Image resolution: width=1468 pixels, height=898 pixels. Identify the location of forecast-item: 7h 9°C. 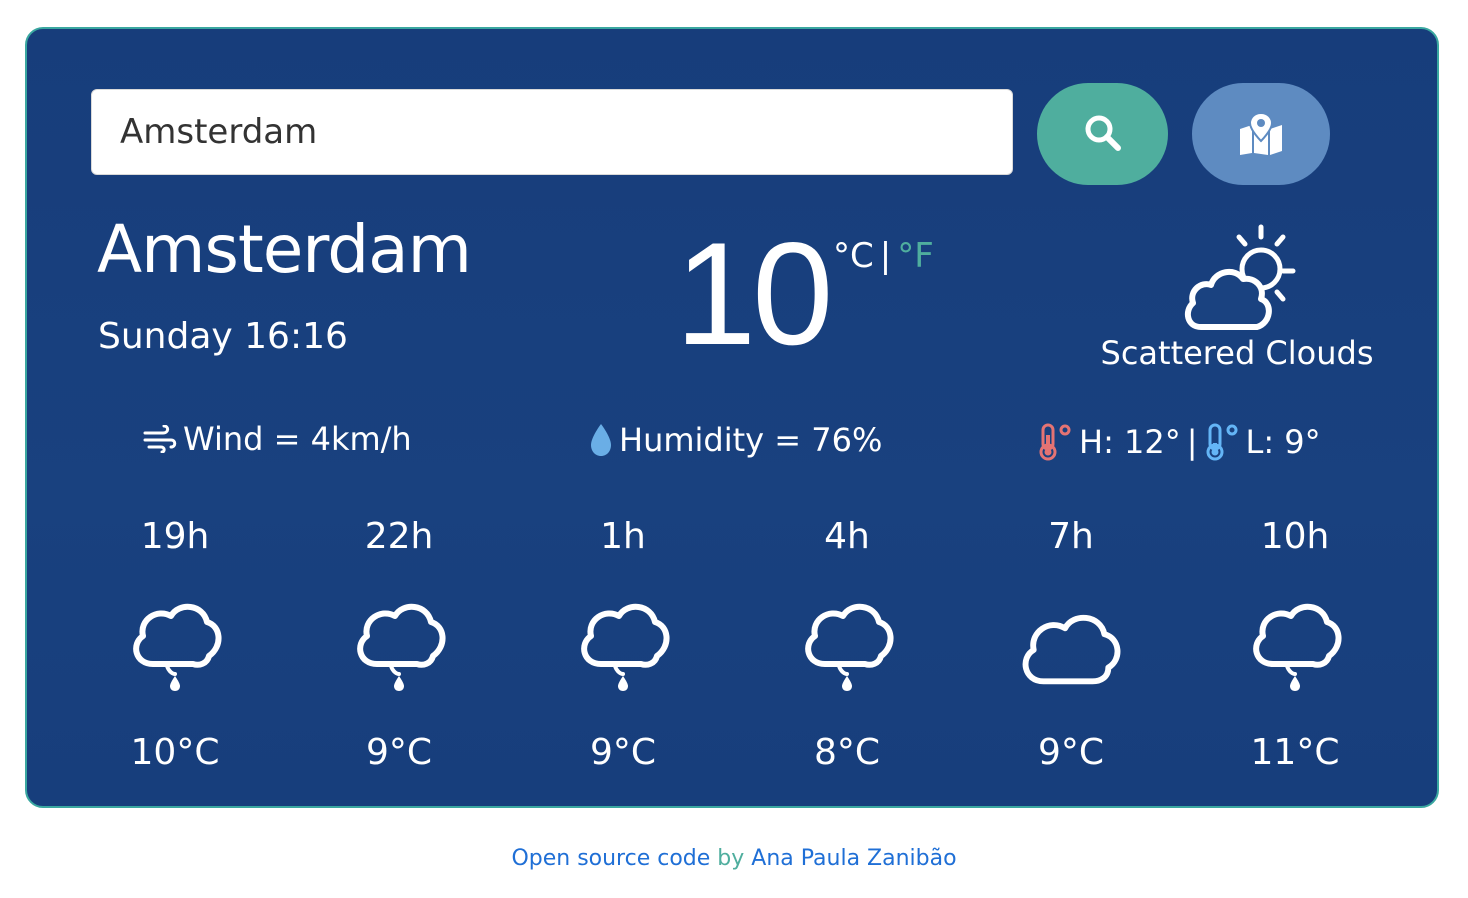
(1071, 649).